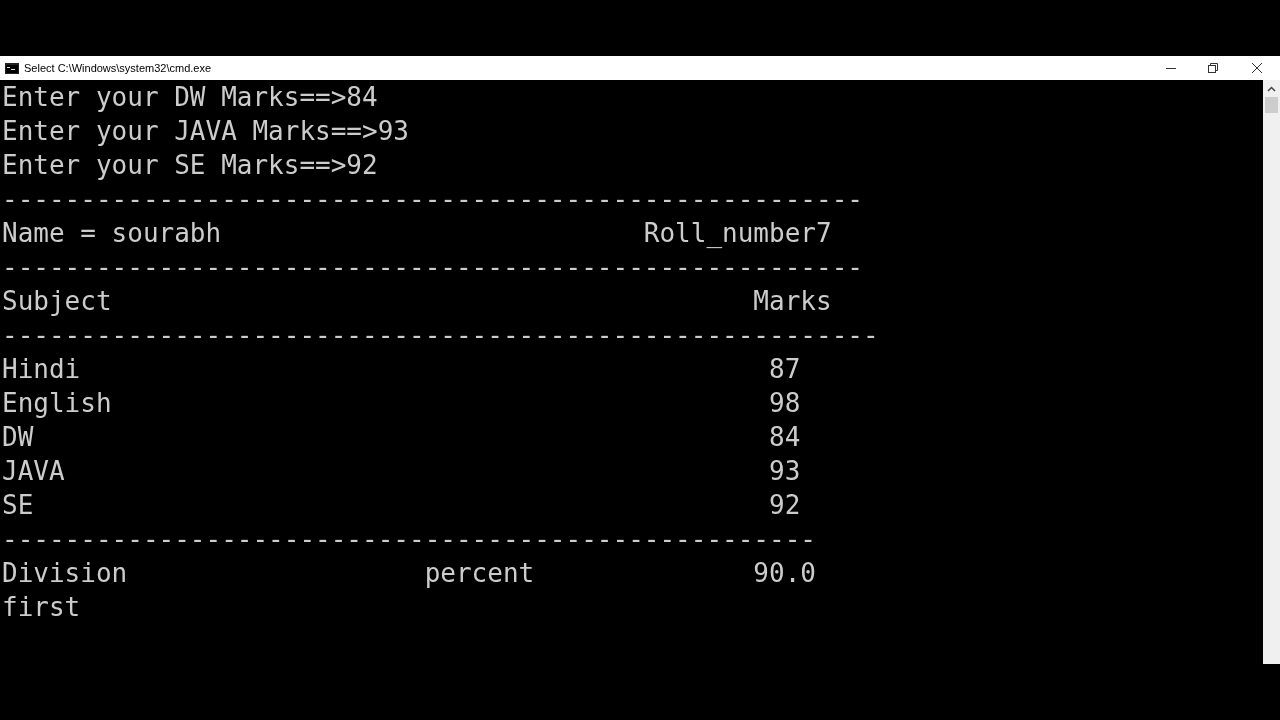 This screenshot has width=1280, height=720. Describe the element at coordinates (18, 437) in the screenshot. I see `console-text: DW` at that location.